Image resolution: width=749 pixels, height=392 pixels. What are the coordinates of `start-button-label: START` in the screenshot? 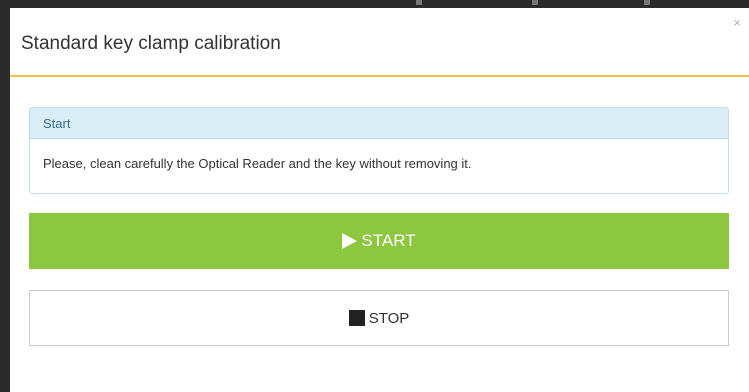 It's located at (388, 240).